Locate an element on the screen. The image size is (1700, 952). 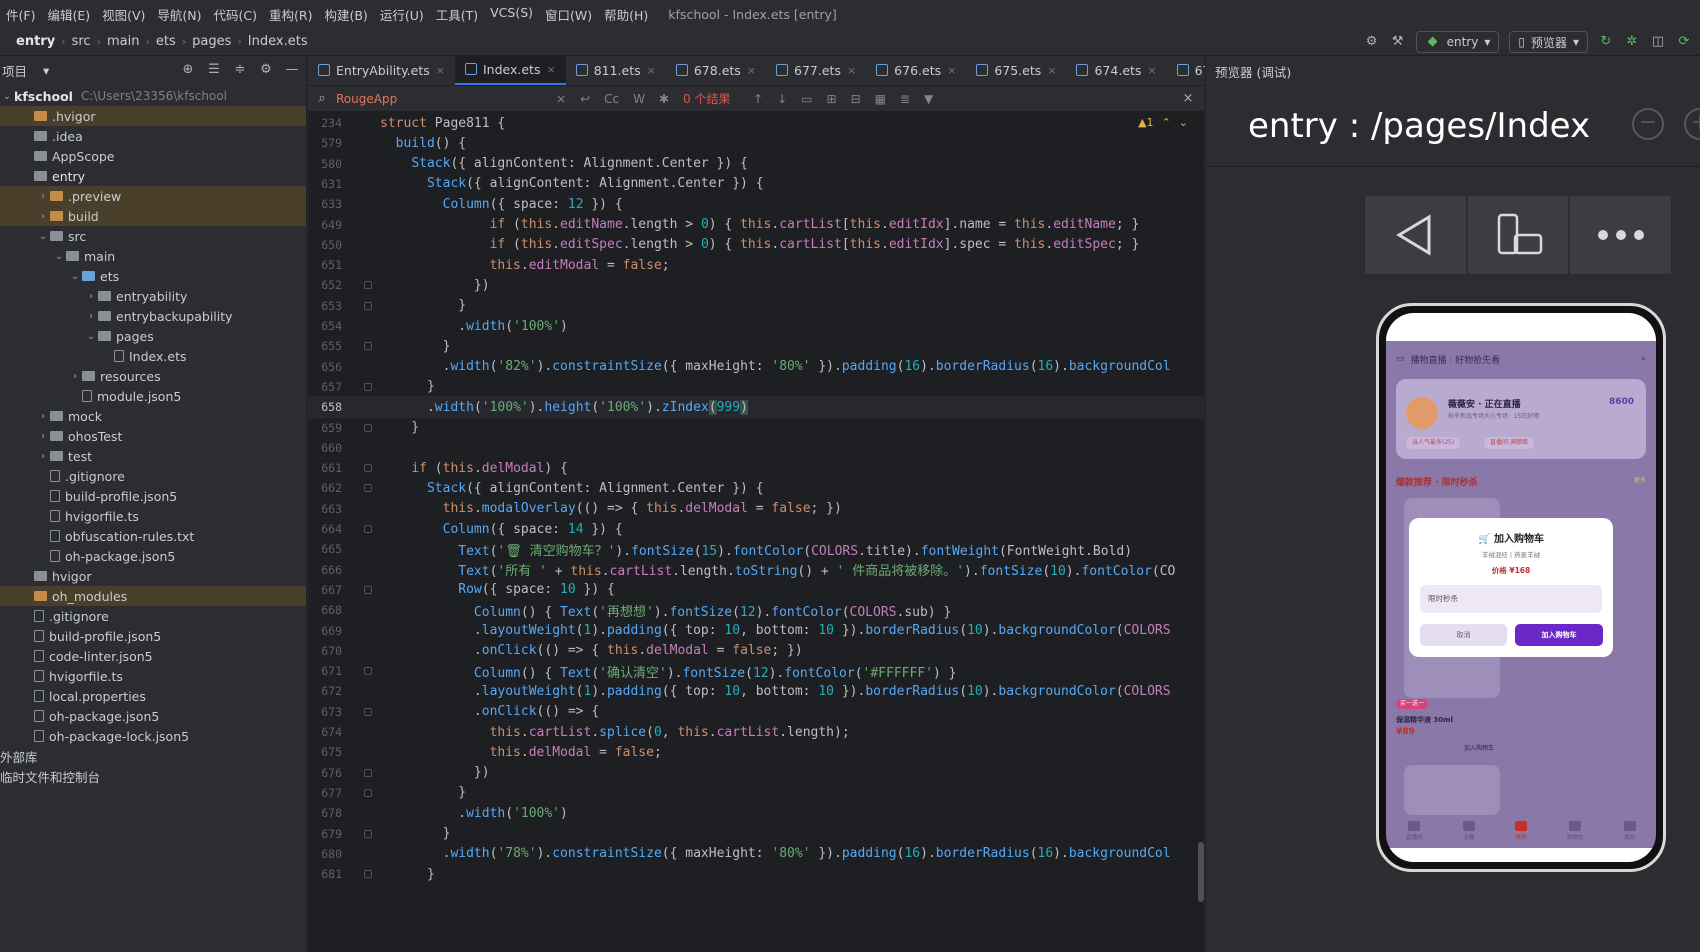
code-line: 653 } is located at coordinates (756, 306).